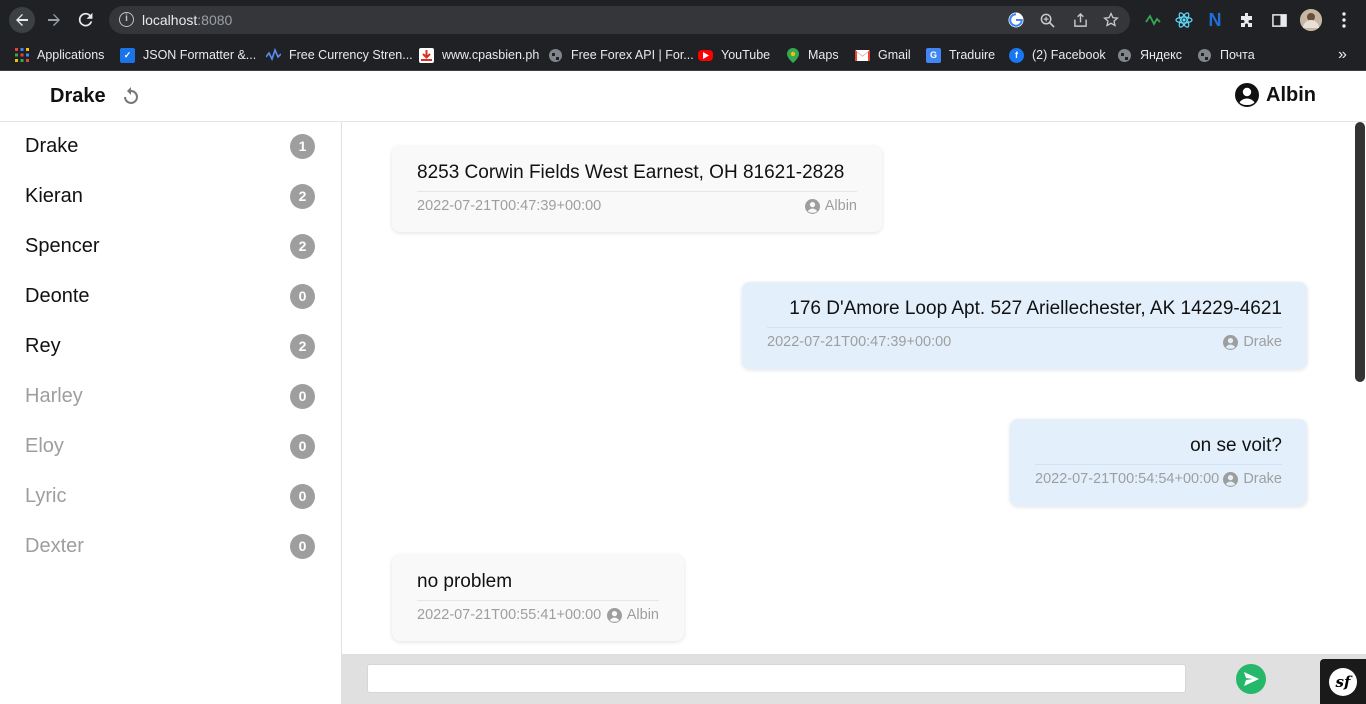 This screenshot has width=1366, height=704. Describe the element at coordinates (57, 295) in the screenshot. I see `contact-name: Deonte` at that location.